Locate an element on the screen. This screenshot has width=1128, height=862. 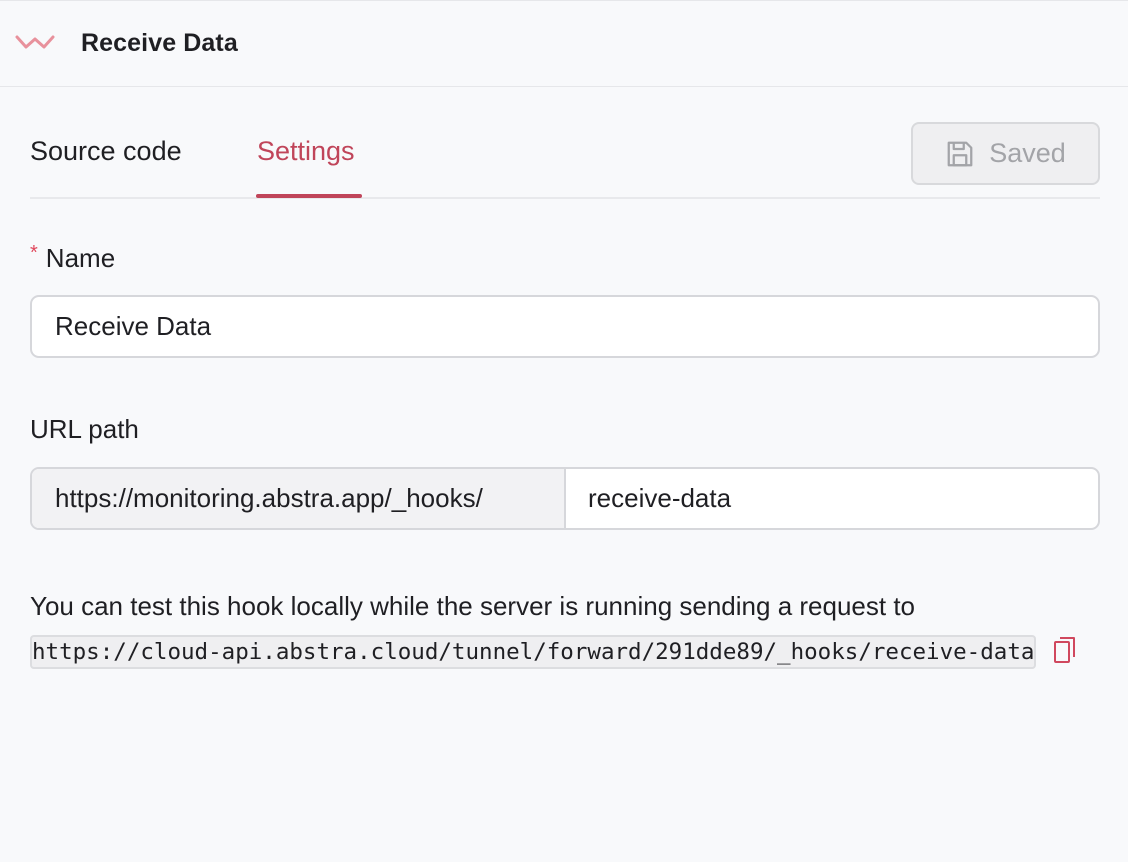
url-path-input: receive-data is located at coordinates (832, 498).